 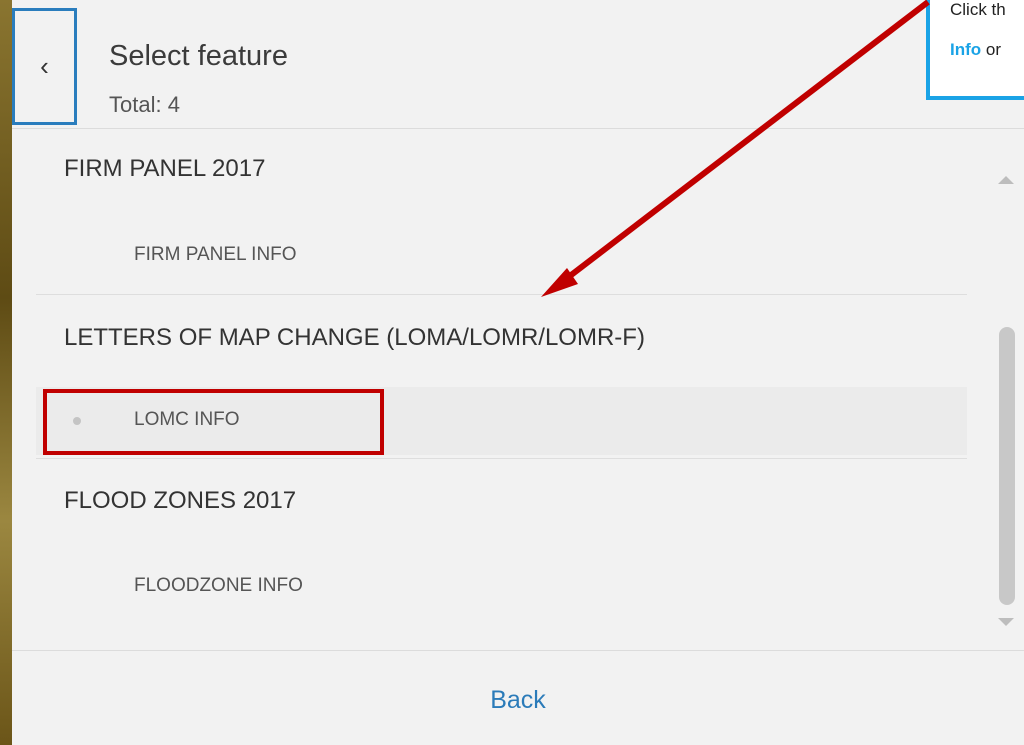 I want to click on feature-label: FLOODZONE INFO, so click(x=218, y=585).